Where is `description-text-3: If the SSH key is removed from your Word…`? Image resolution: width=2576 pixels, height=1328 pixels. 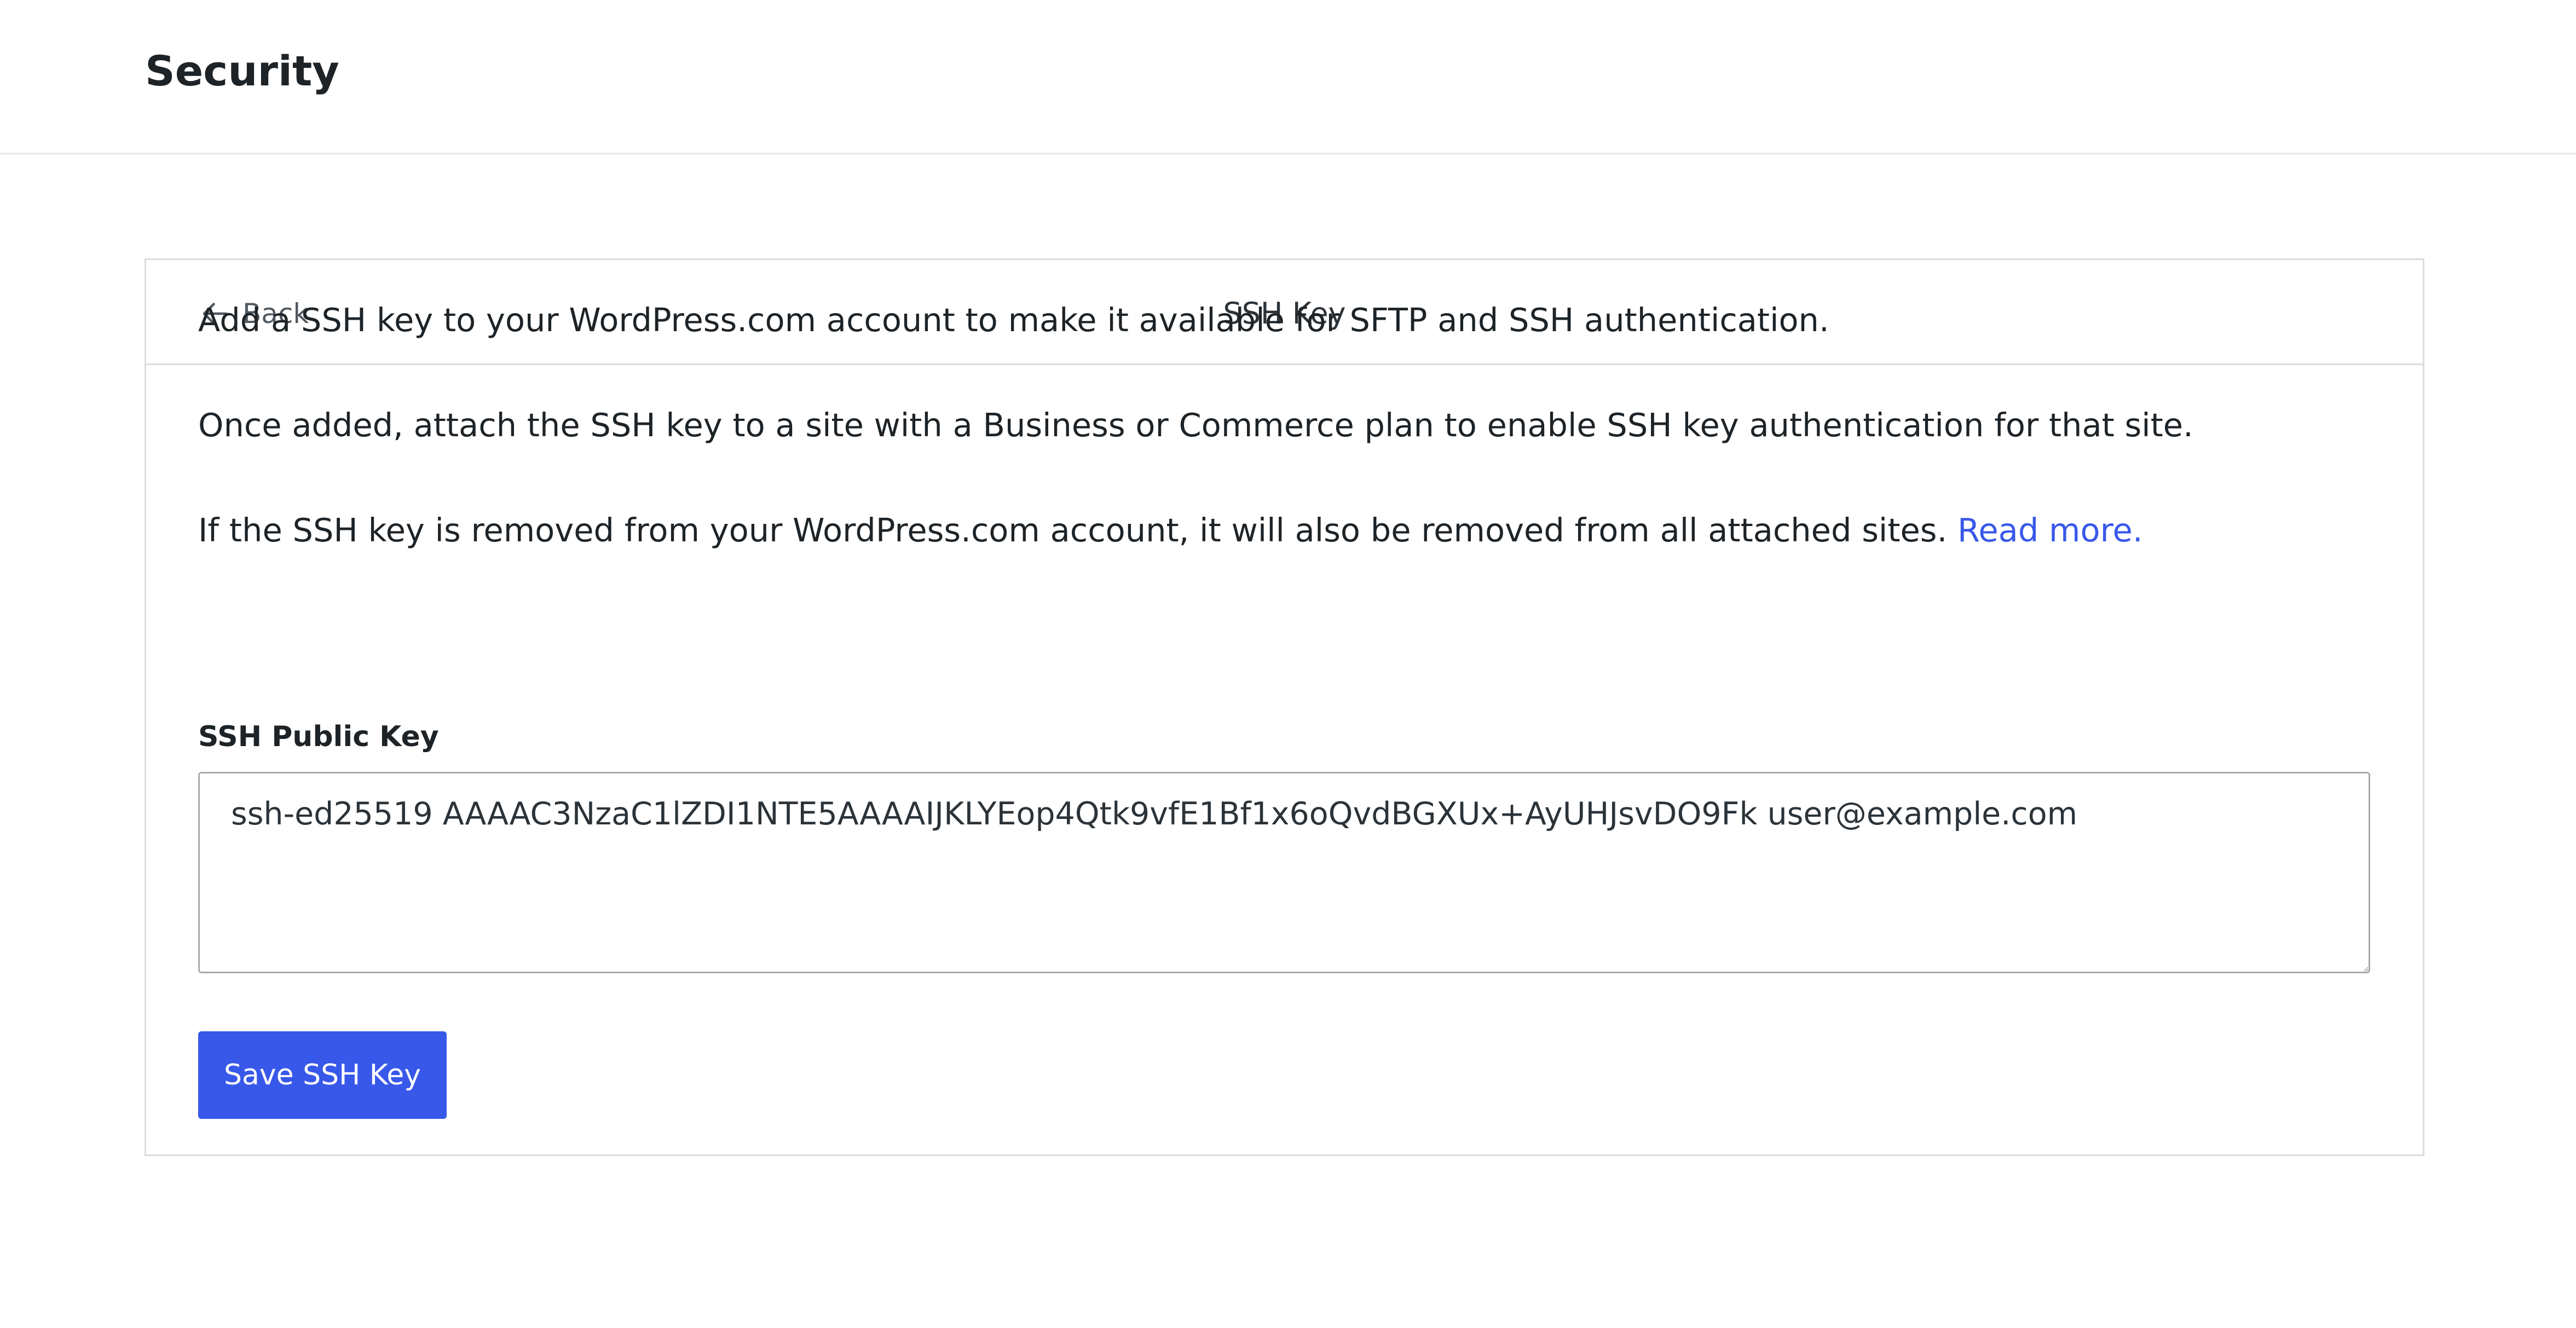
description-text-3: If the SSH key is removed from your Word… is located at coordinates (1073, 530).